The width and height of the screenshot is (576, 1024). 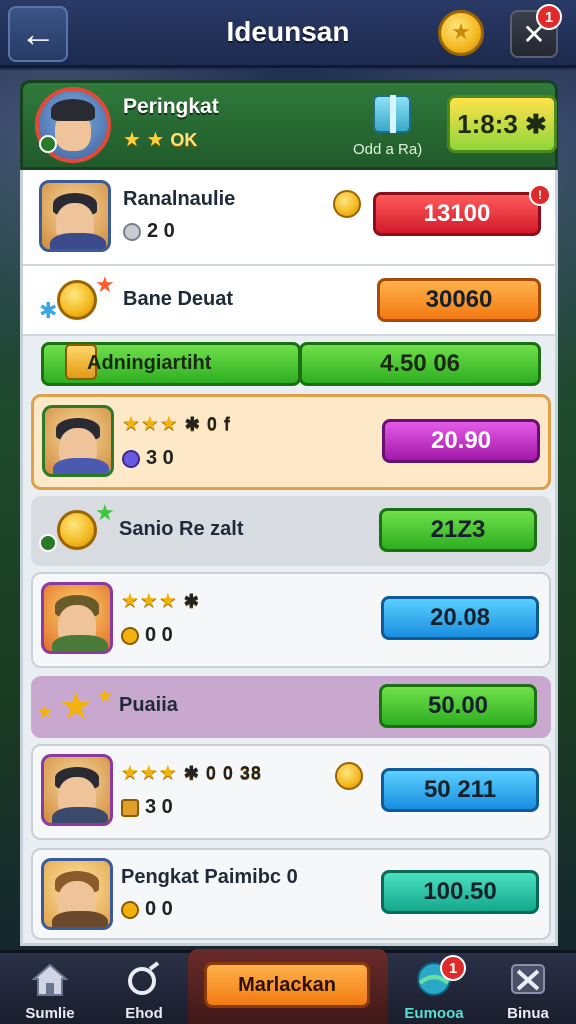 I want to click on score-button: 1:8:3 ✱, so click(x=502, y=124).